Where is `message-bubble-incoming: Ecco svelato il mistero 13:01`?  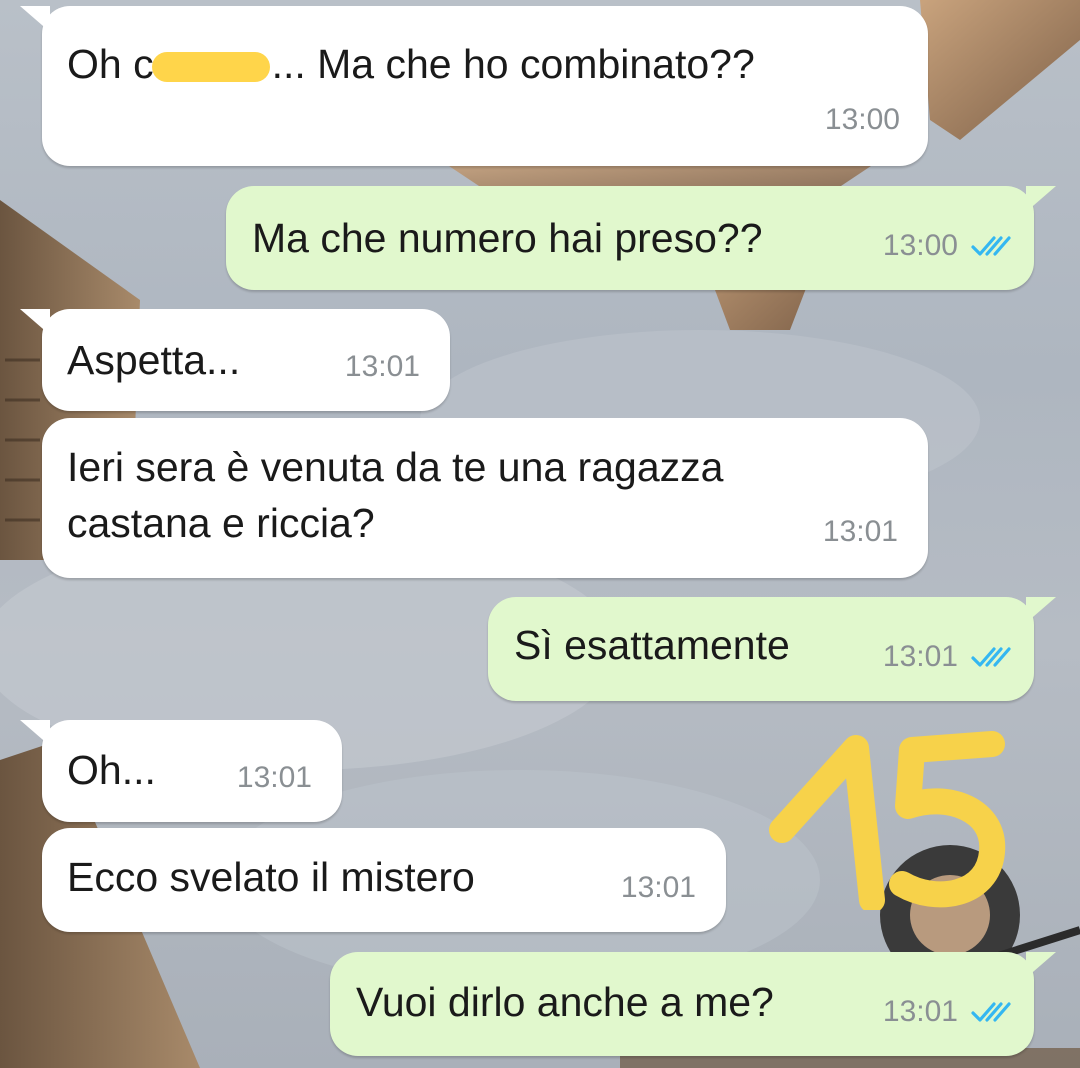
message-bubble-incoming: Ecco svelato il mistero 13:01 is located at coordinates (384, 880).